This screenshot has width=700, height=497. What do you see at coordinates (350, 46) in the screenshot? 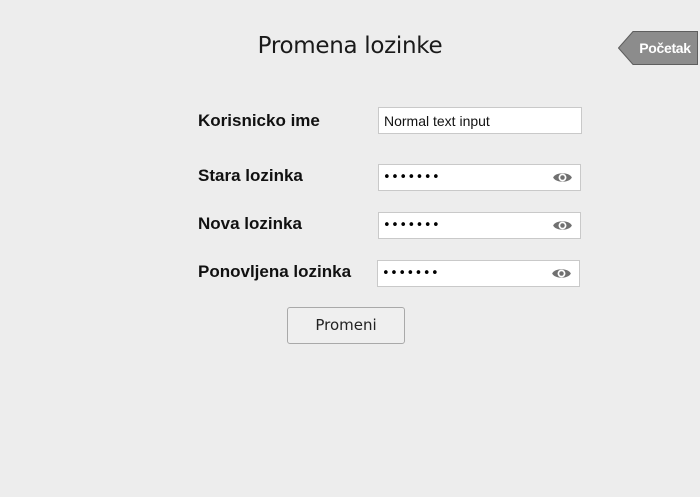
I see `page-title: Promena lozinke` at bounding box center [350, 46].